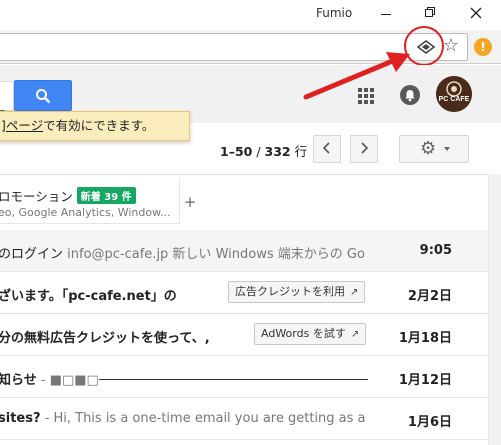 The width and height of the screenshot is (501, 445). What do you see at coordinates (410, 95) in the screenshot?
I see `notifications-bell-icon` at bounding box center [410, 95].